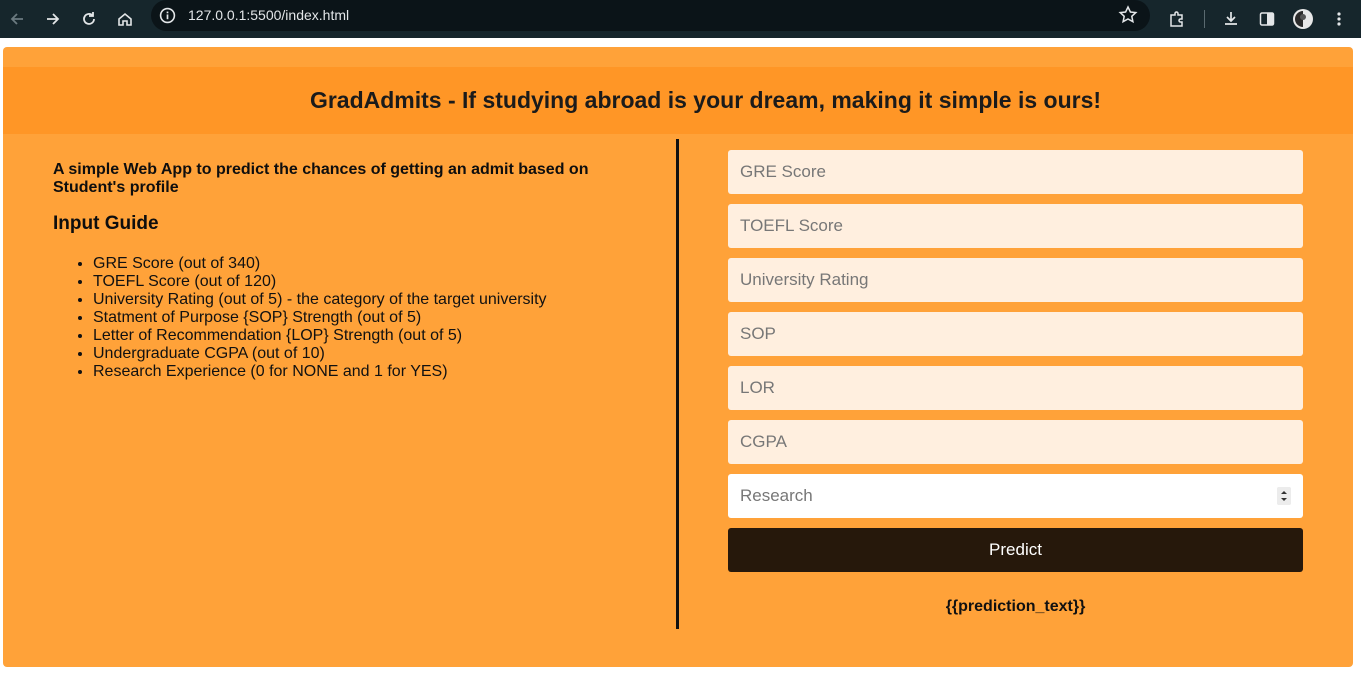  I want to click on bookmark-star-icon, so click(1128, 15).